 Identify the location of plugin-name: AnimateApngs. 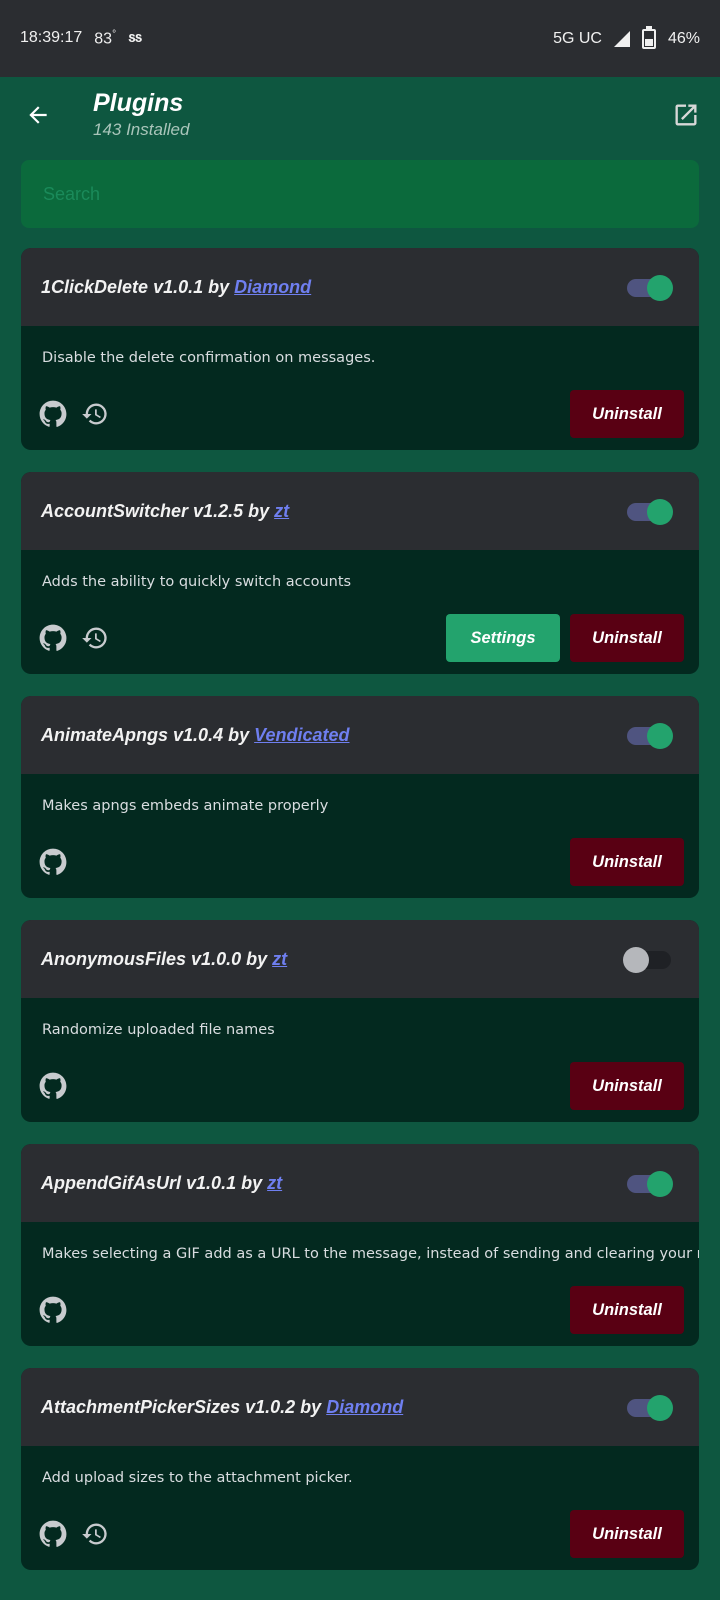
(105, 734).